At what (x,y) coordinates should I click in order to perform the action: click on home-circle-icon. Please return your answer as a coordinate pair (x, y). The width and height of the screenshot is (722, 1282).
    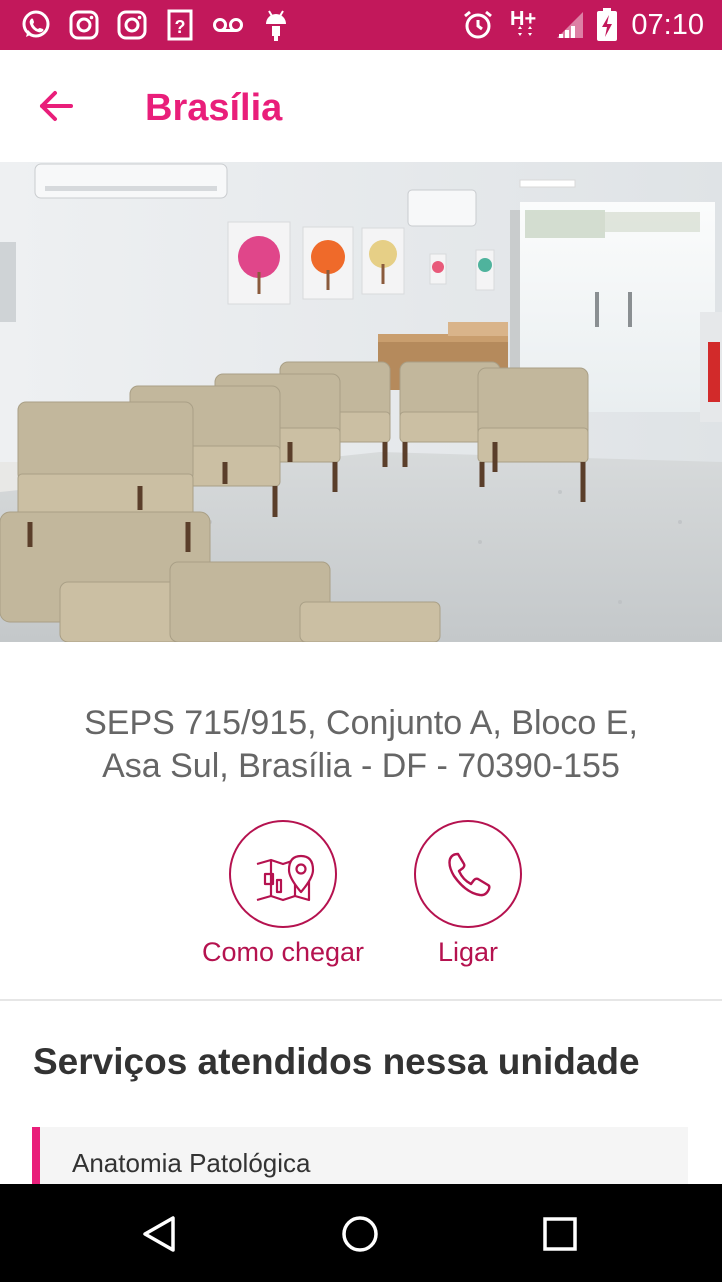
    Looking at the image, I should click on (360, 1234).